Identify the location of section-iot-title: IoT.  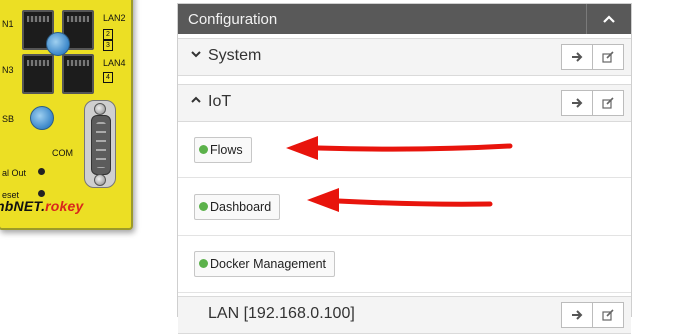
(210, 102).